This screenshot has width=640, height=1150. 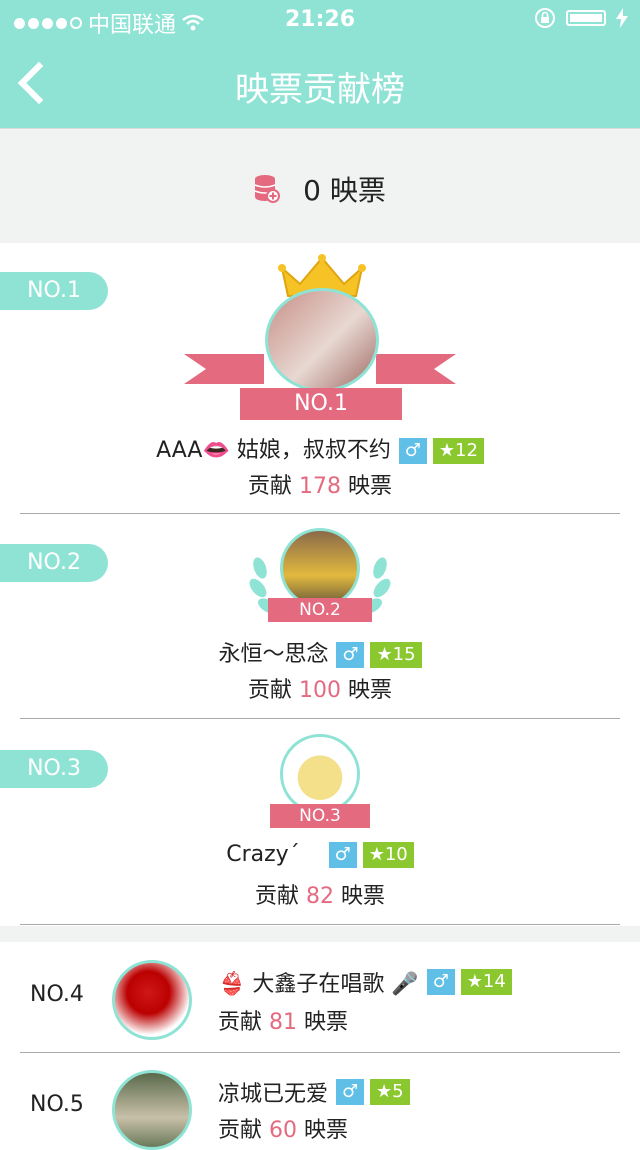 What do you see at coordinates (388, 855) in the screenshot?
I see `level-badge: ★10` at bounding box center [388, 855].